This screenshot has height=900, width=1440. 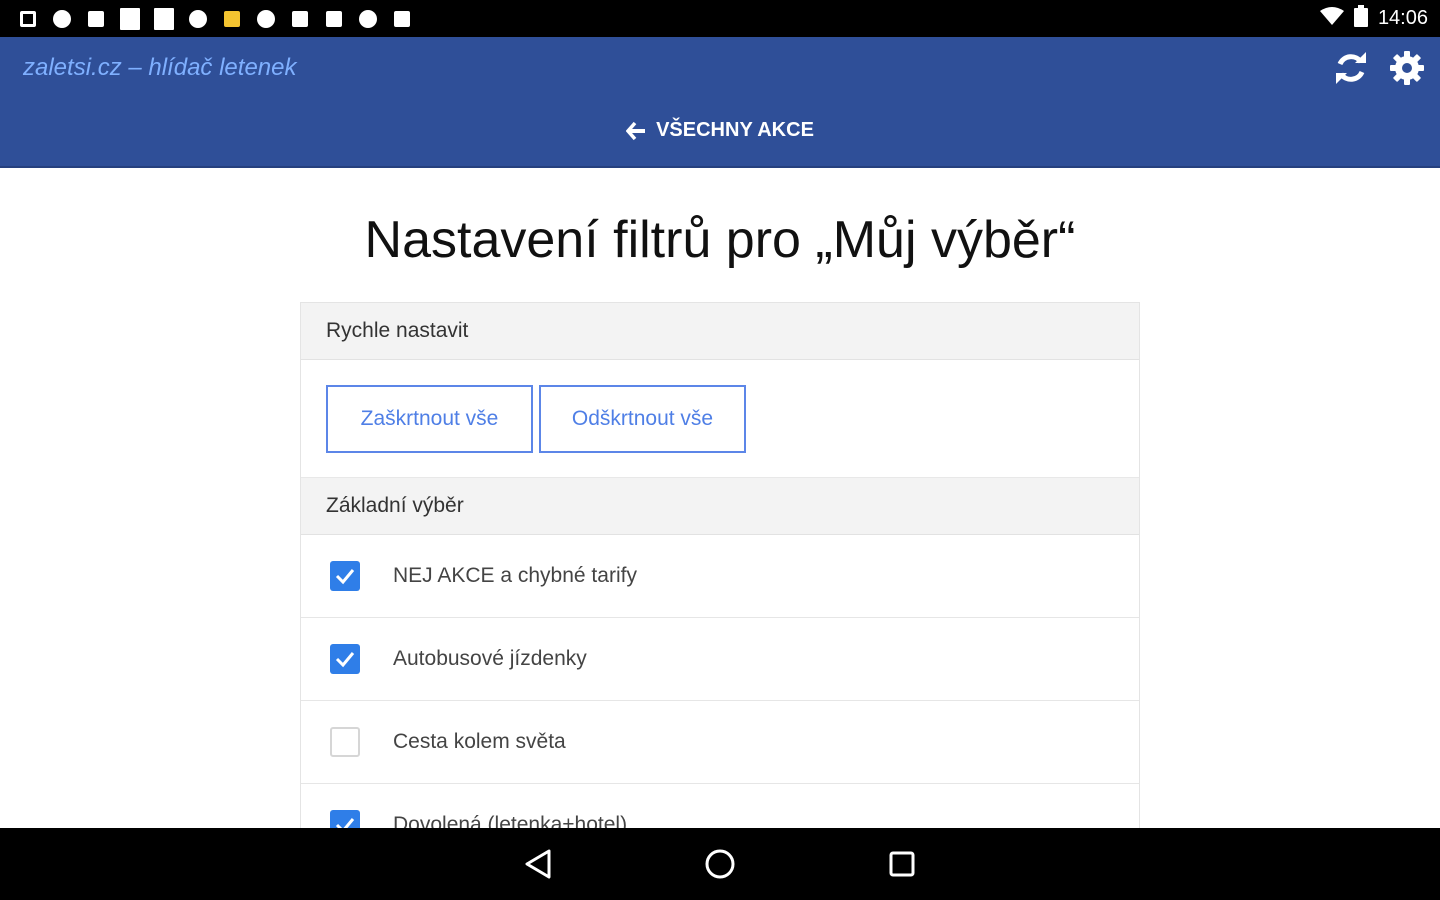 What do you see at coordinates (28, 19) in the screenshot?
I see `notification-icon` at bounding box center [28, 19].